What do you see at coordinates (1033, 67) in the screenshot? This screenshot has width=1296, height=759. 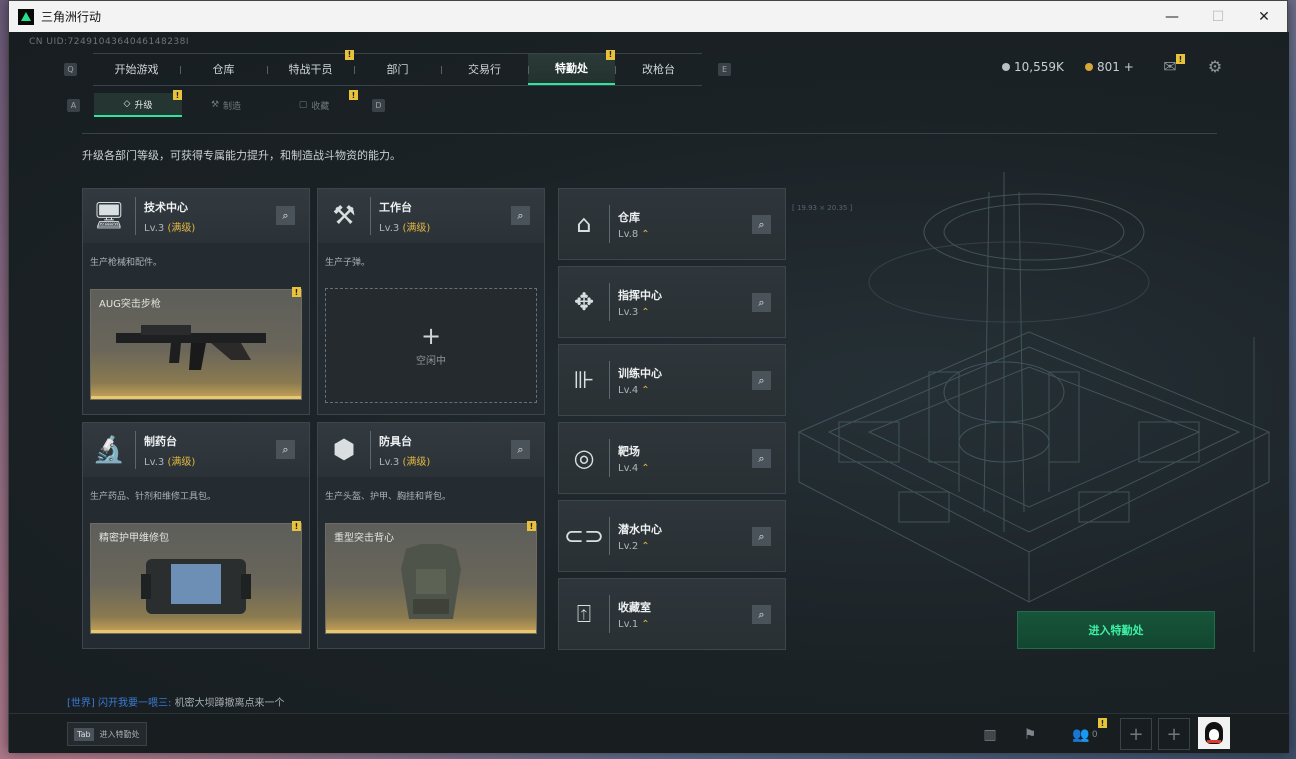 I see `coin-balance: 10,559K` at bounding box center [1033, 67].